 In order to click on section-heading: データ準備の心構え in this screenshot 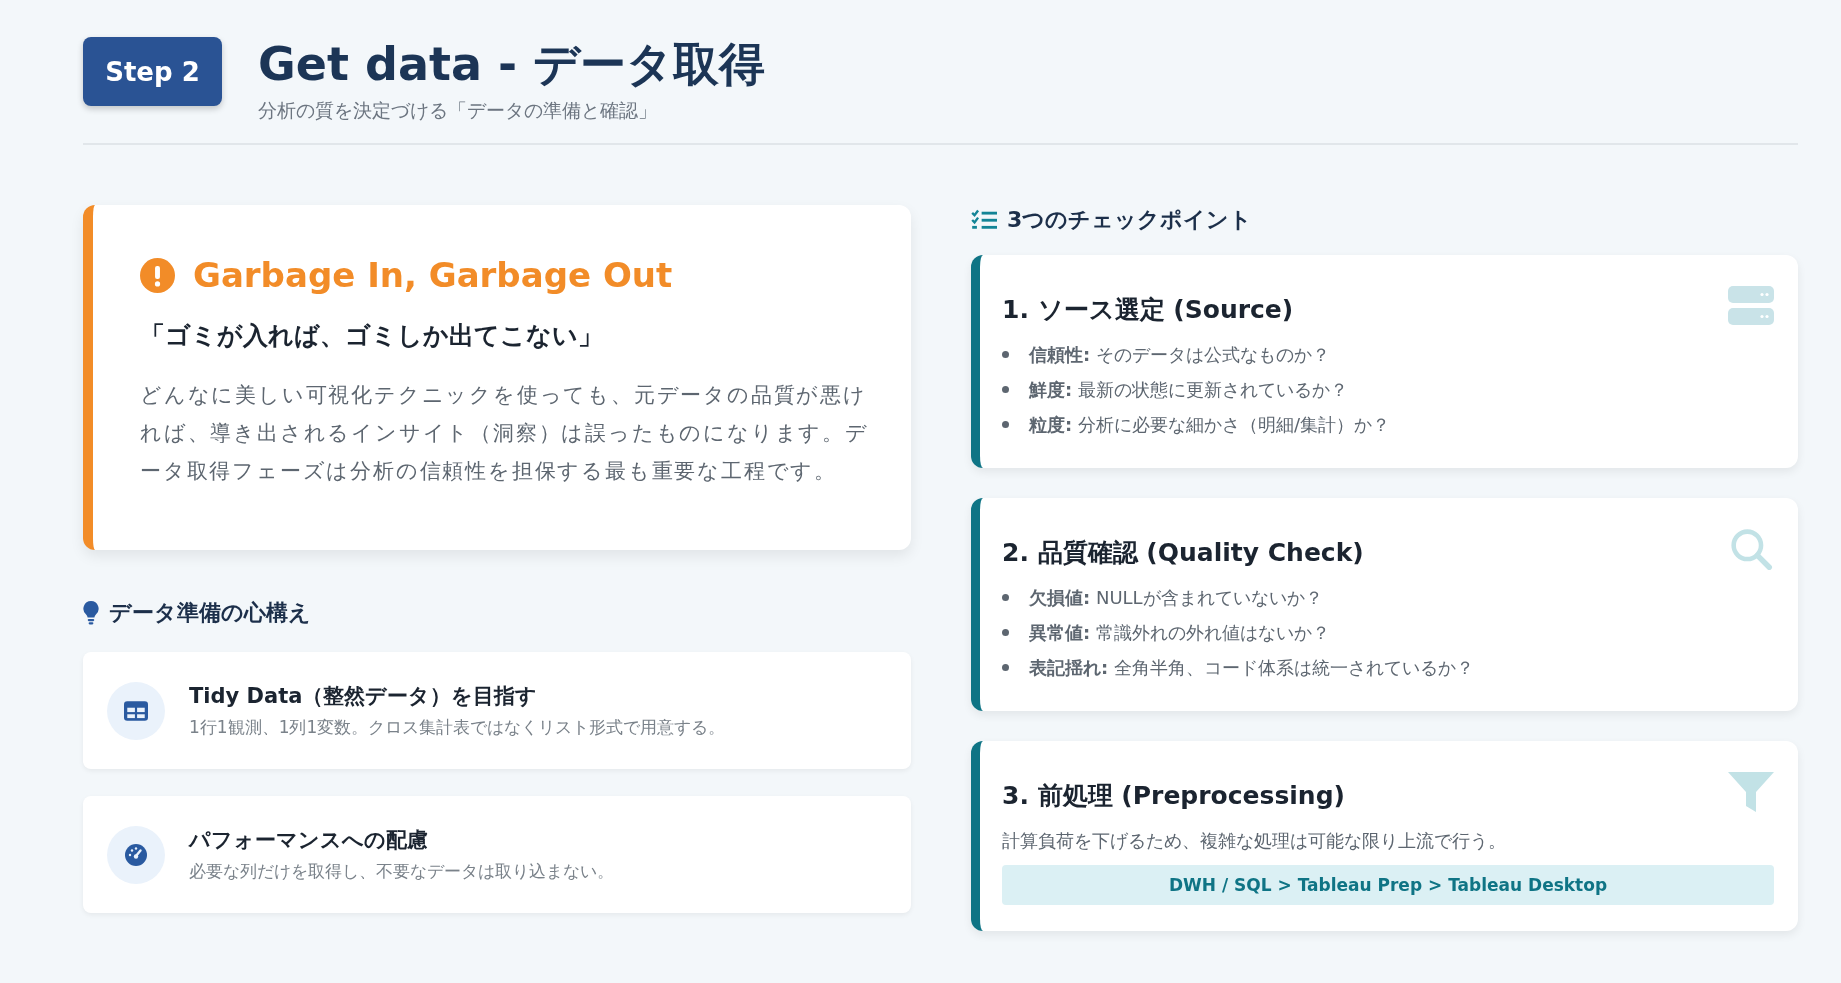, I will do `click(210, 613)`.